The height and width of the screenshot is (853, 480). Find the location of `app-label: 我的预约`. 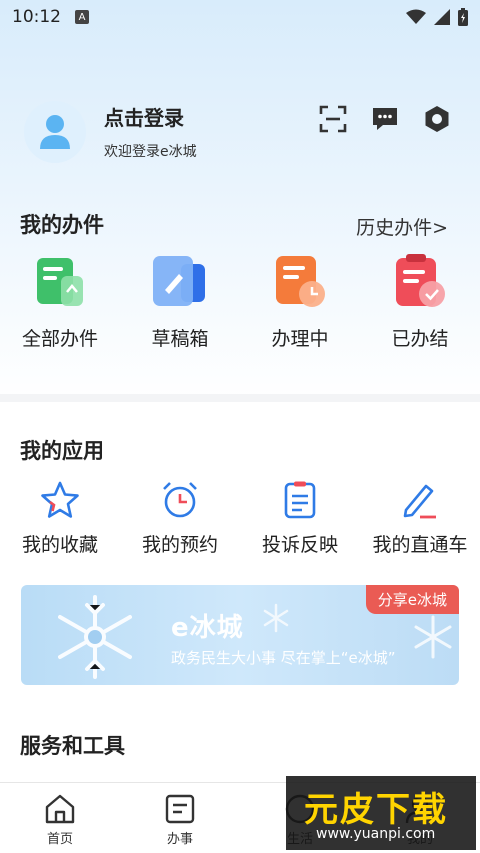

app-label: 我的预约 is located at coordinates (179, 545).